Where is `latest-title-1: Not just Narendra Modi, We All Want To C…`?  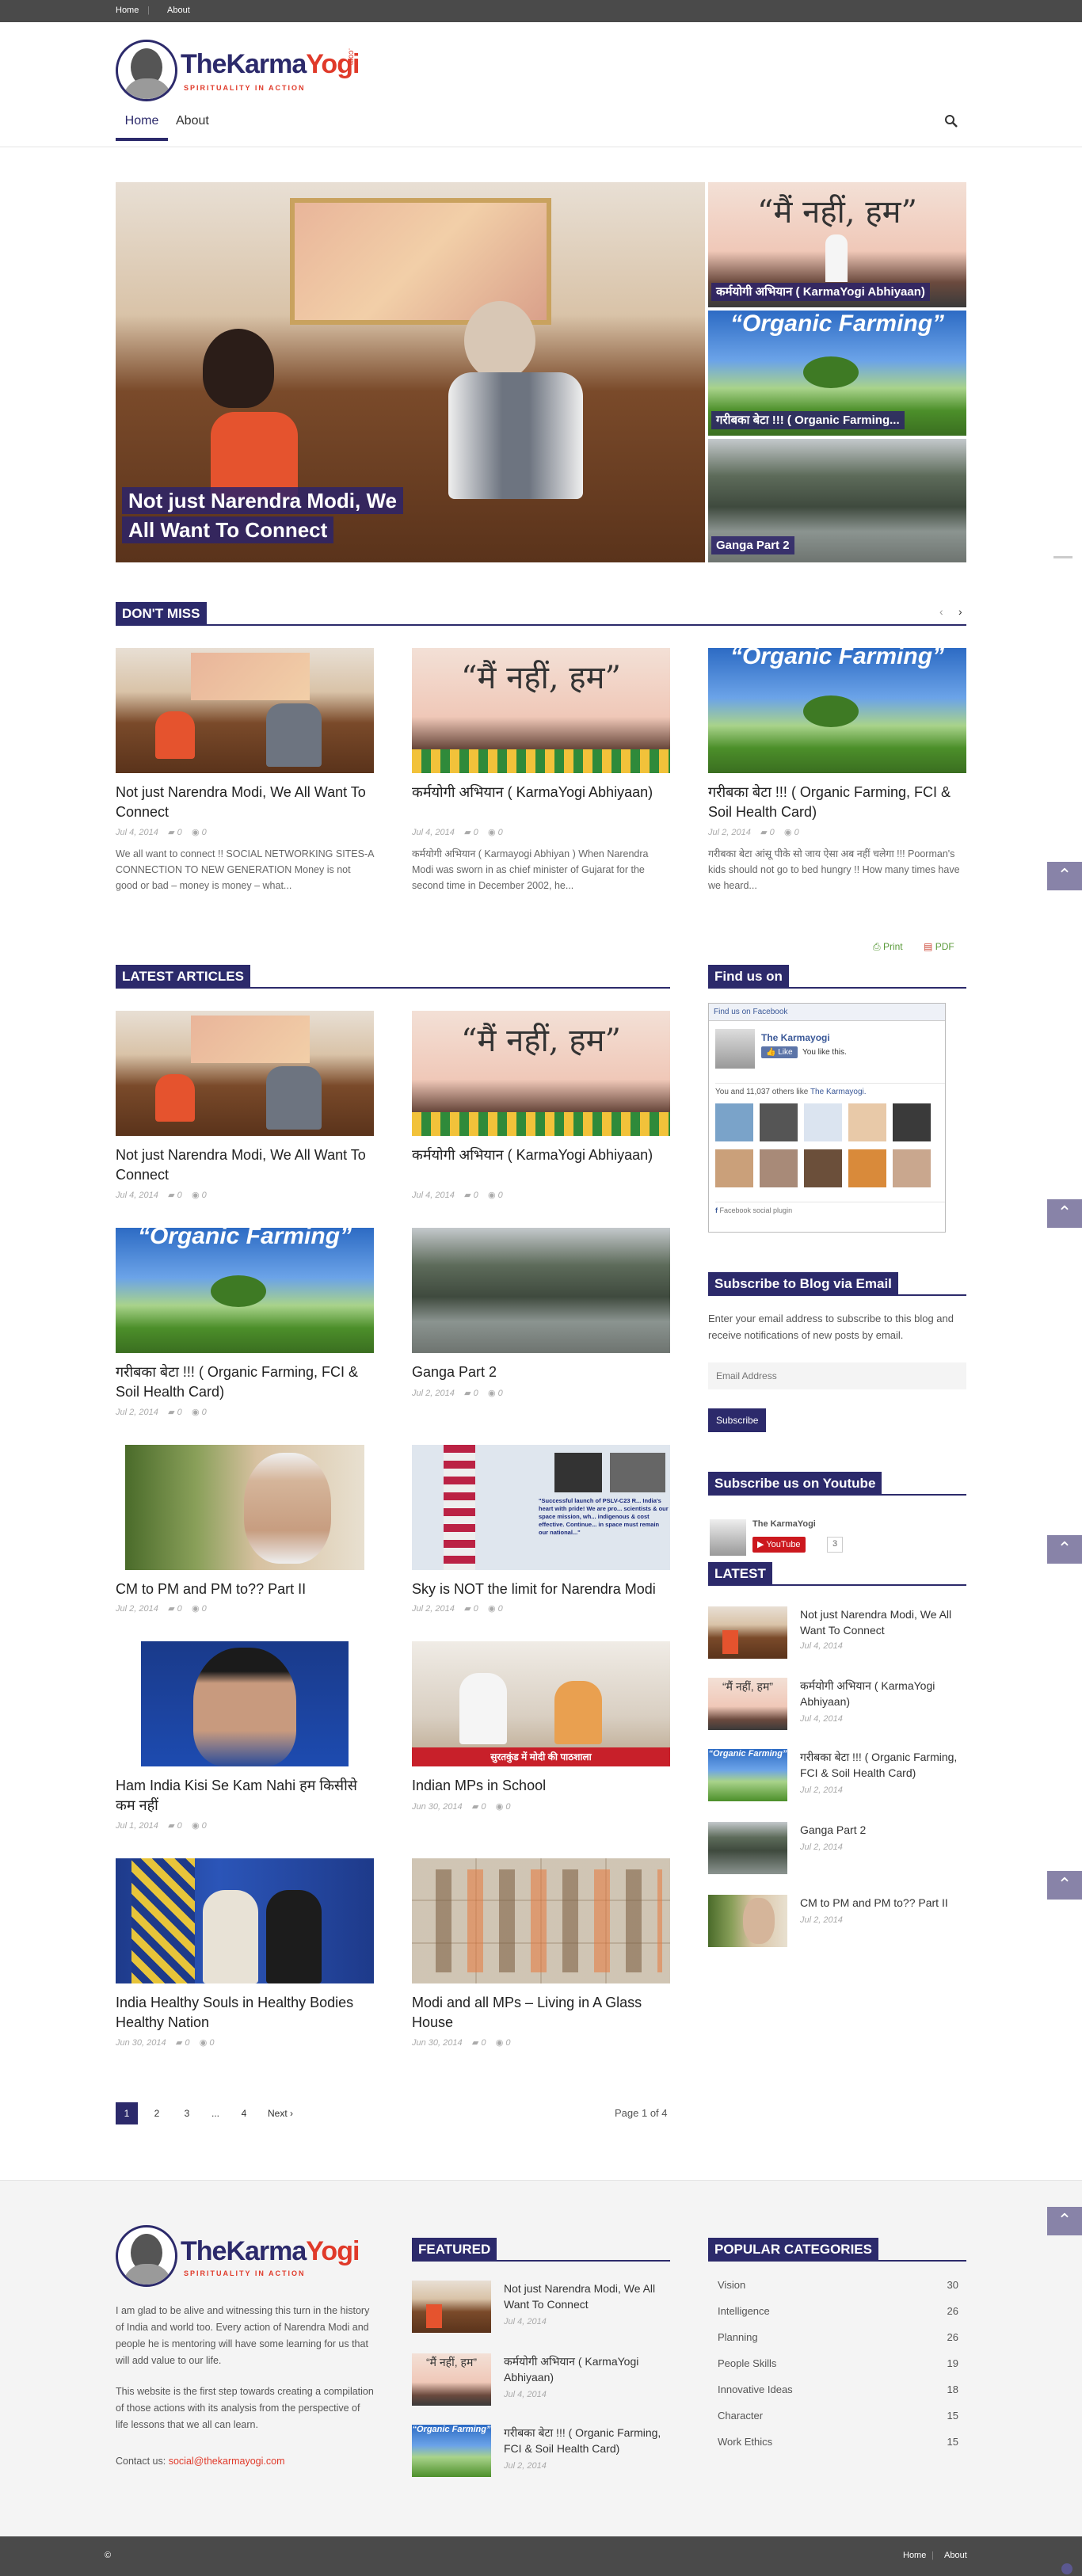
latest-title-1: Not just Narendra Modi, We All Want To C… is located at coordinates (245, 1165).